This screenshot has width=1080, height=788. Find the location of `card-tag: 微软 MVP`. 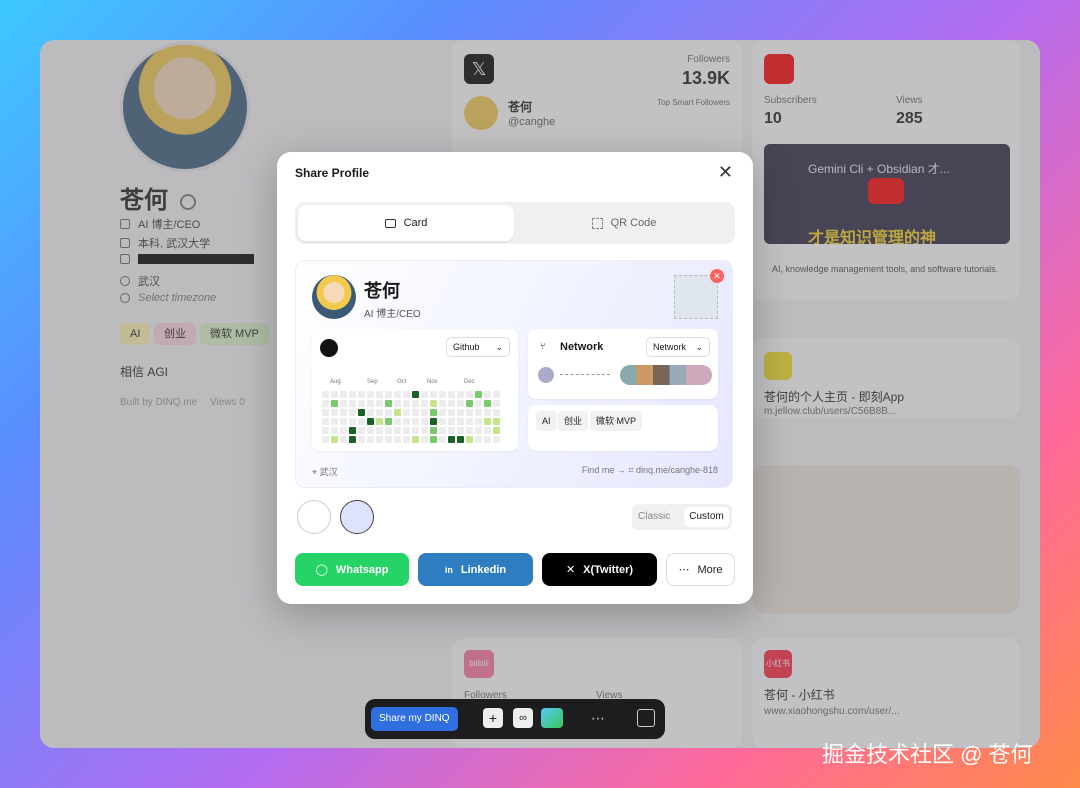

card-tag: 微软 MVP is located at coordinates (616, 421).